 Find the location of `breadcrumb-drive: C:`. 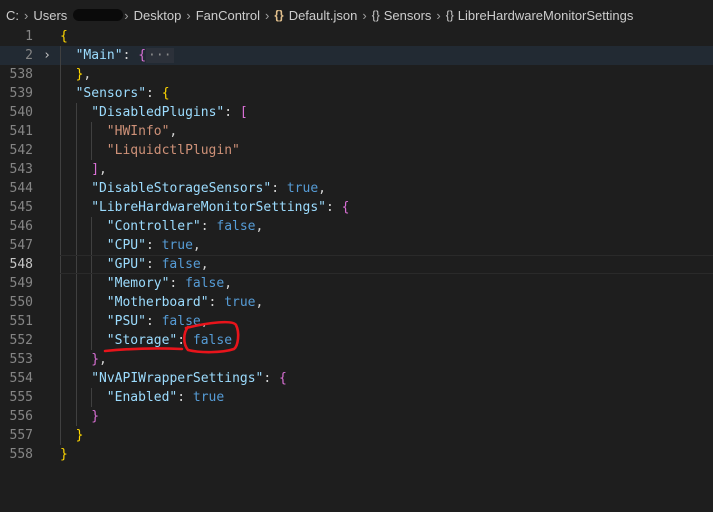

breadcrumb-drive: C: is located at coordinates (12, 15).